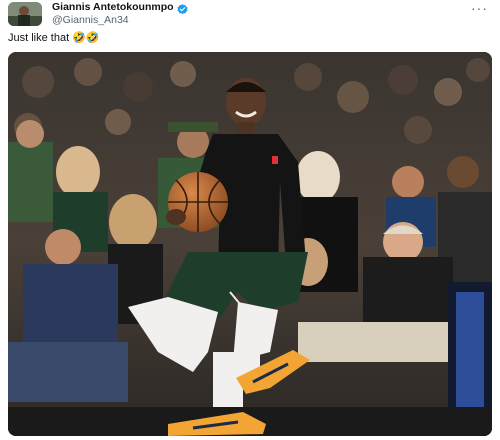 This screenshot has width=500, height=440. I want to click on author-block: Giannis Antetokounmpo @Giannis_An34, so click(120, 14).